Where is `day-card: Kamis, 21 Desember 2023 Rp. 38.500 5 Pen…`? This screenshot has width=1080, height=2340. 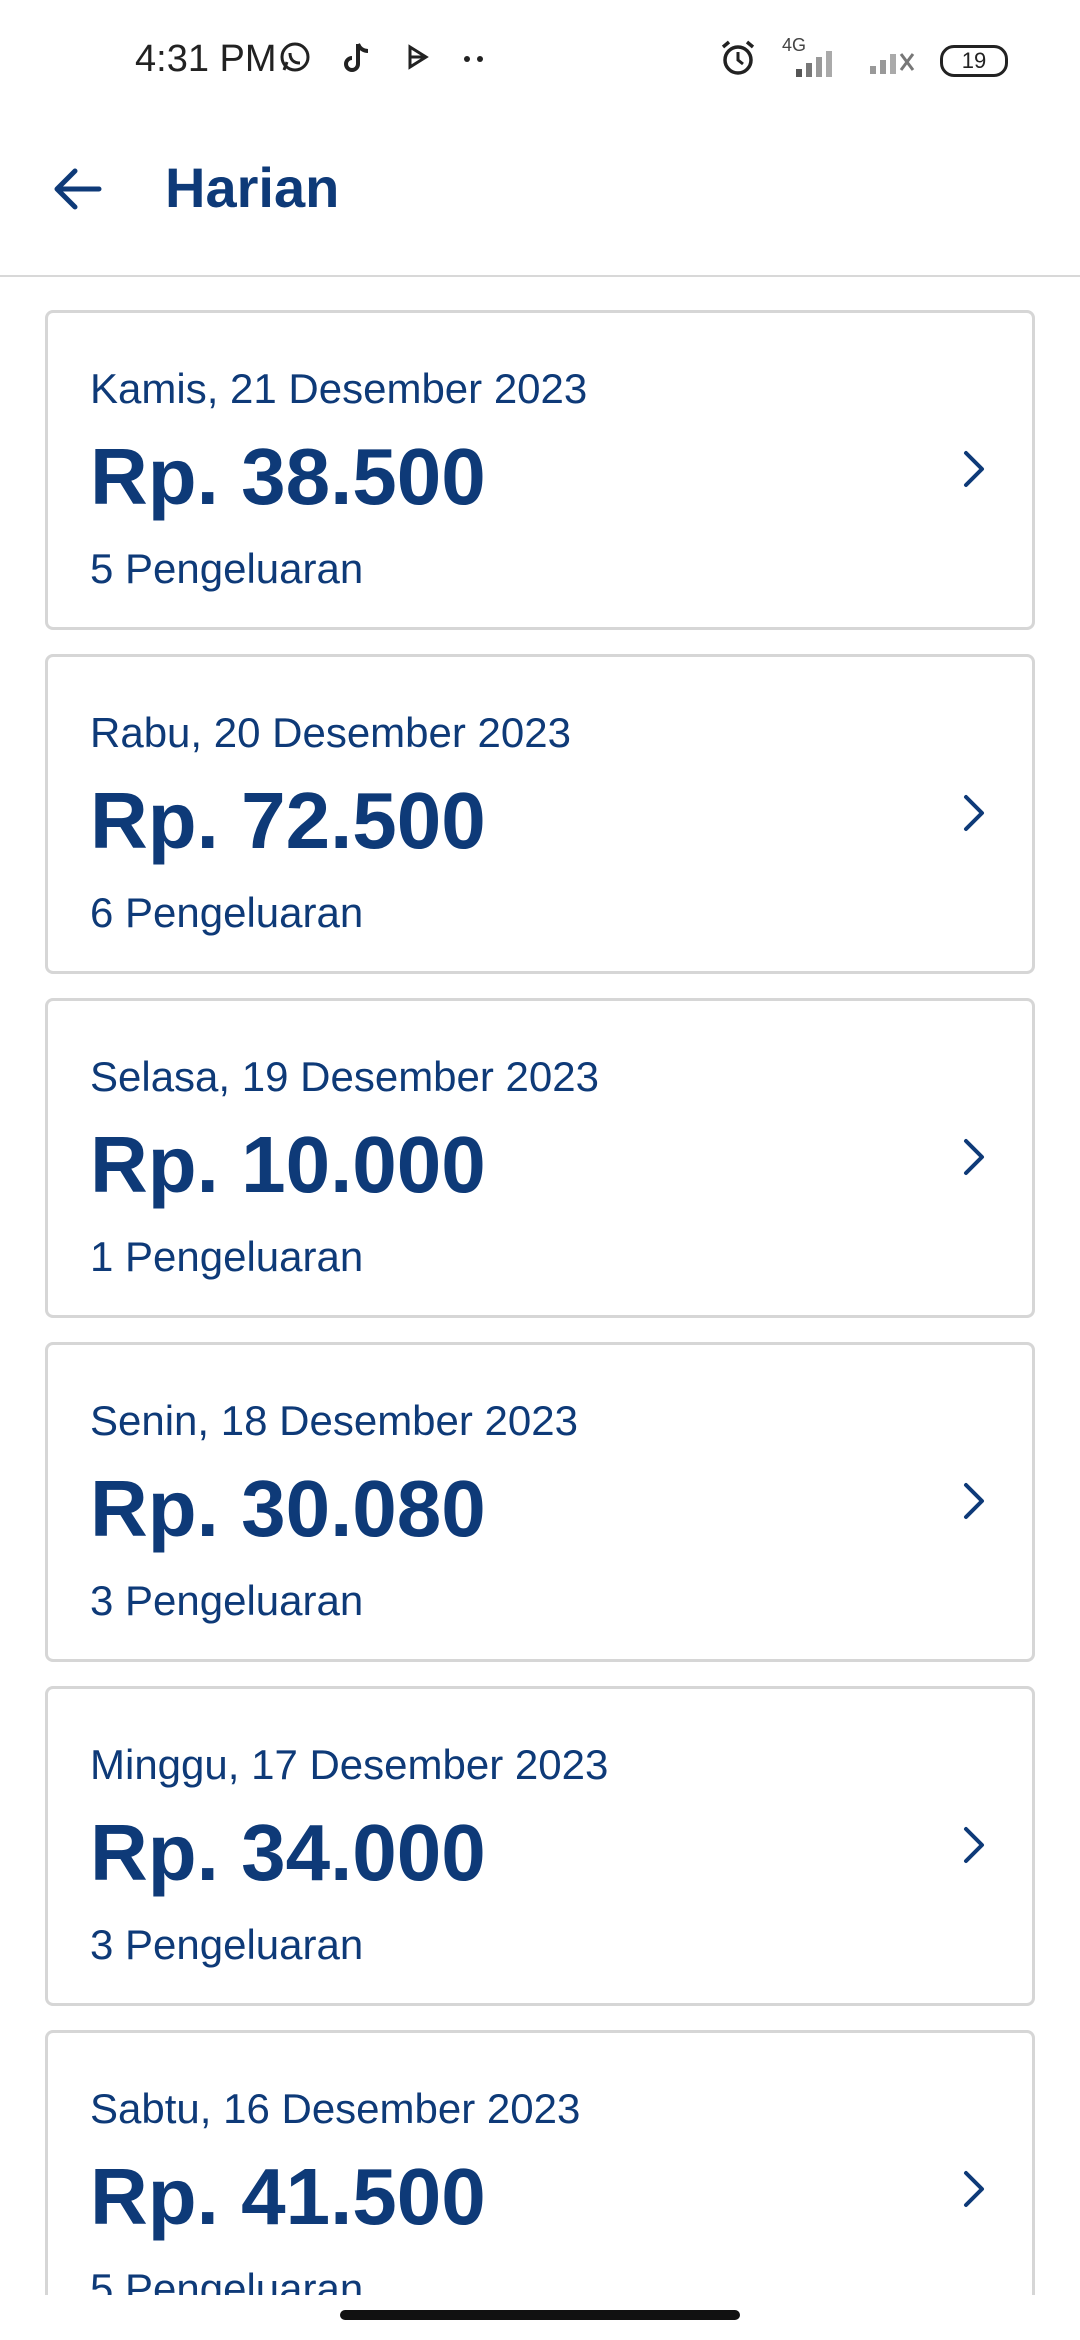
day-card: Kamis, 21 Desember 2023 Rp. 38.500 5 Pen… is located at coordinates (540, 470).